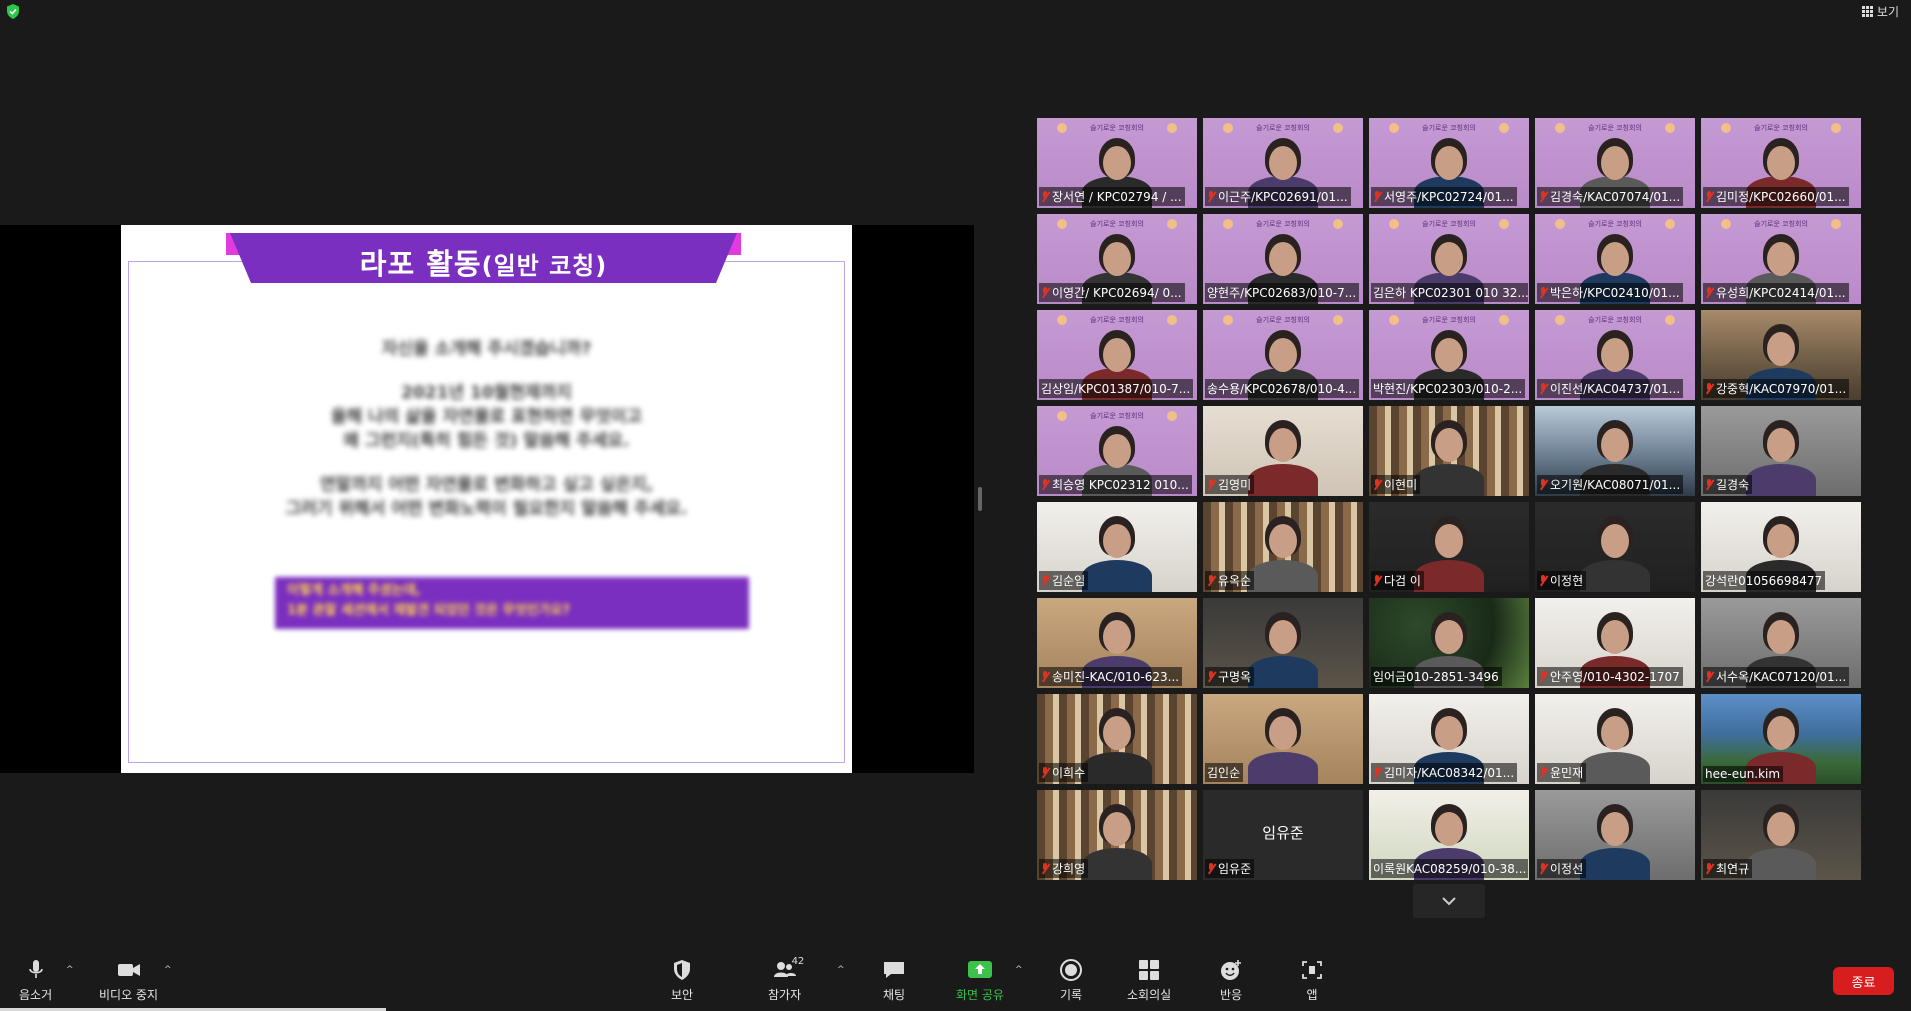 The width and height of the screenshot is (1911, 1011). Describe the element at coordinates (1615, 643) in the screenshot. I see `participant-tile: 안주영/010-4302-1707` at that location.